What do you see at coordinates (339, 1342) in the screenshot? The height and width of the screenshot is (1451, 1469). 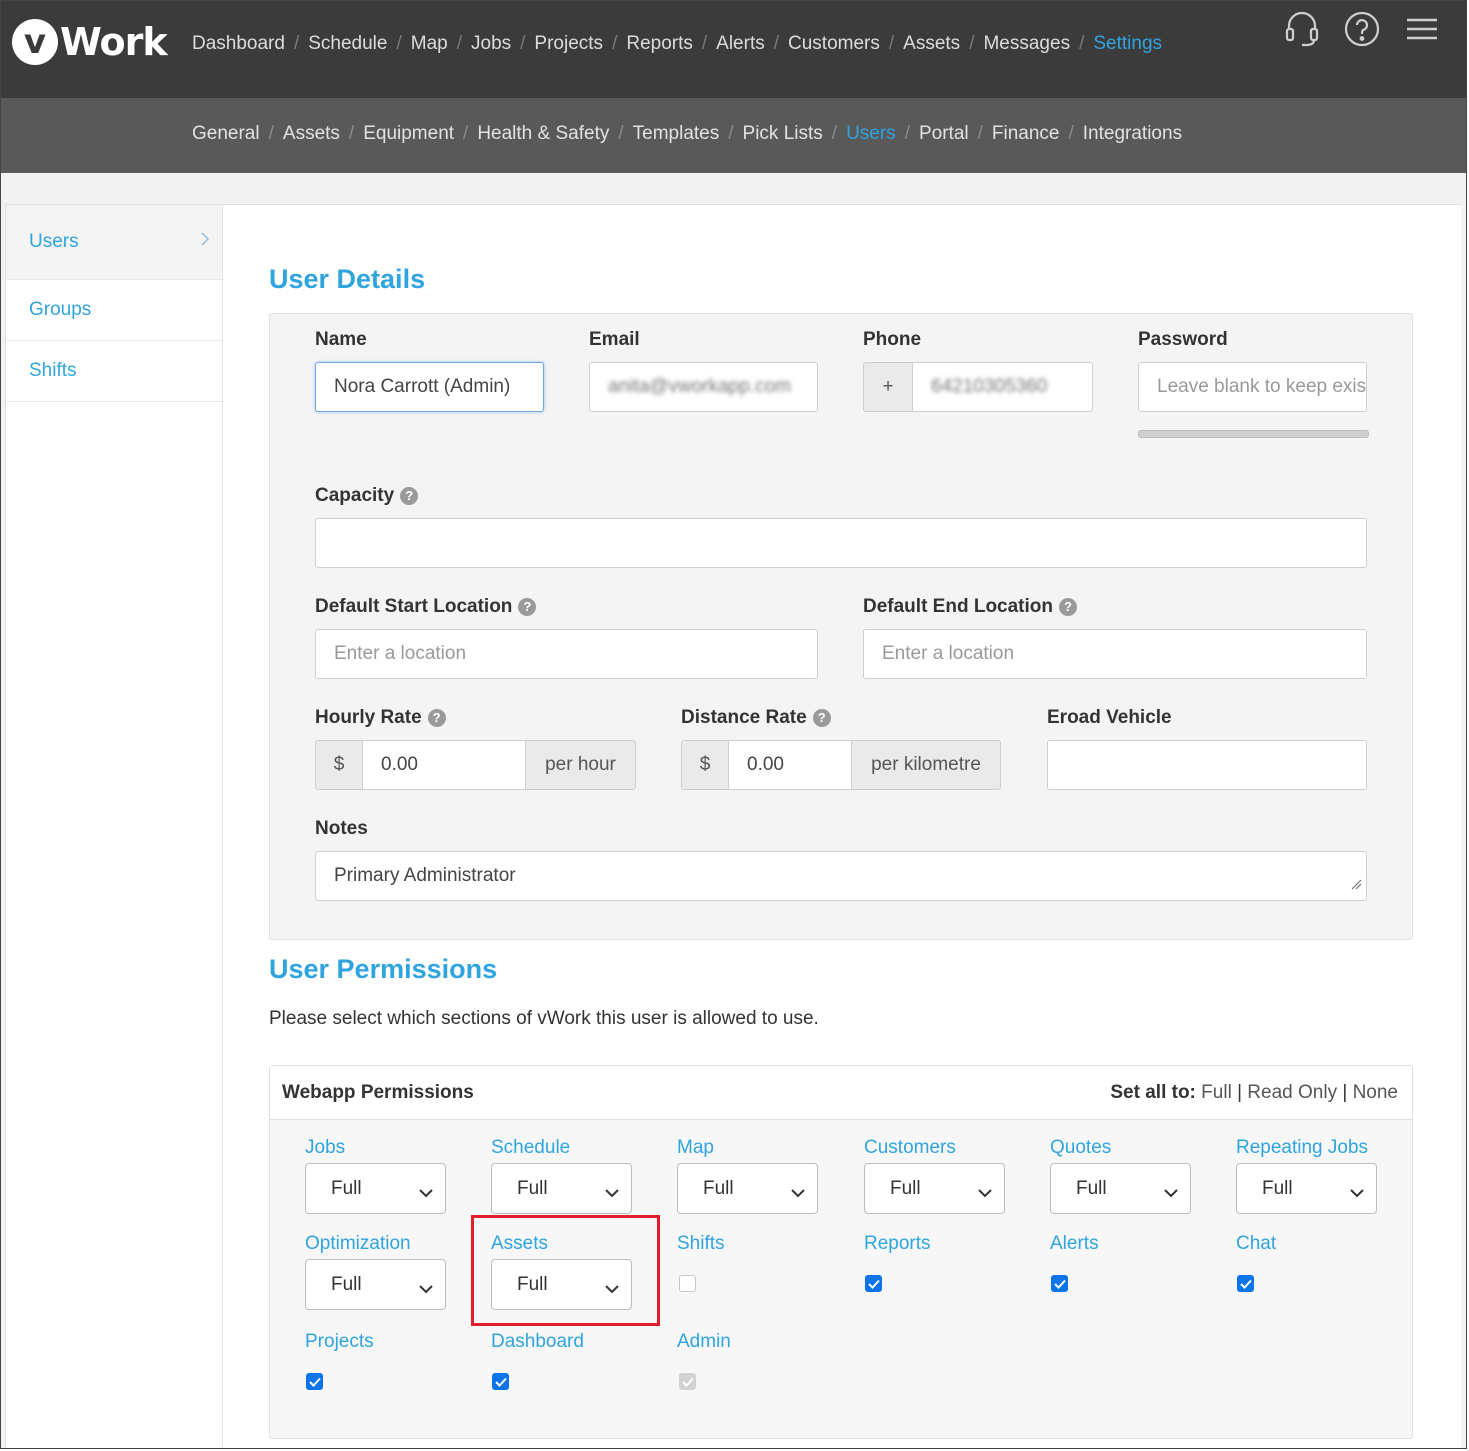 I see `perm-label-projects: Projects` at bounding box center [339, 1342].